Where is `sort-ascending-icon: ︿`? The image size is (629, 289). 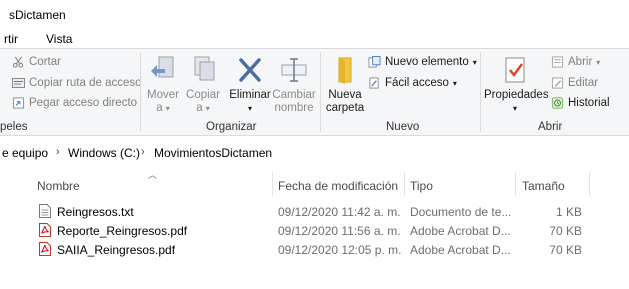 sort-ascending-icon: ︿ is located at coordinates (153, 175).